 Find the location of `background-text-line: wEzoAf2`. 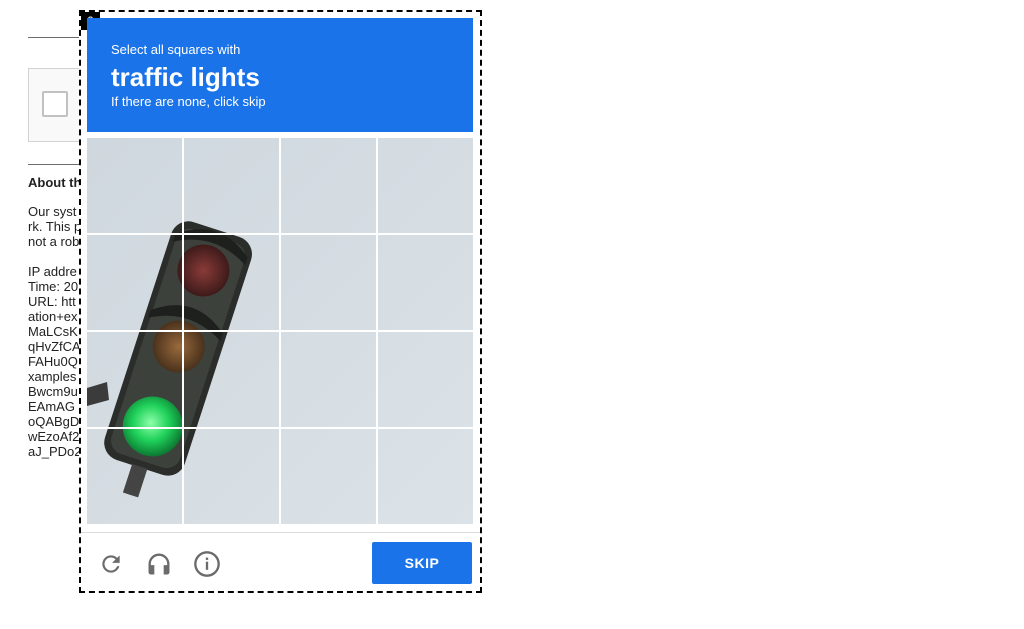

background-text-line: wEzoAf2 is located at coordinates (54, 436).